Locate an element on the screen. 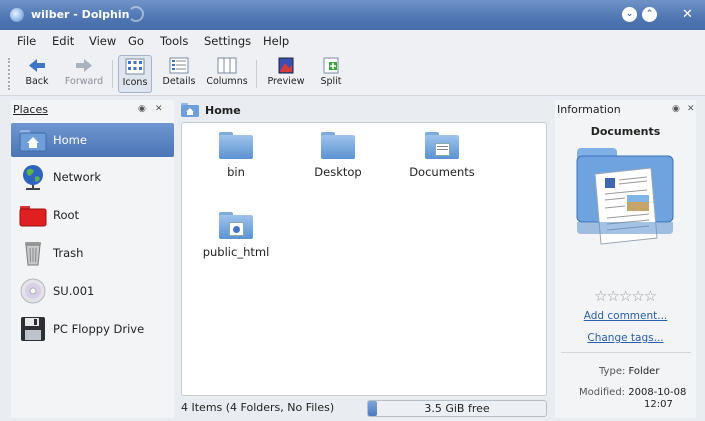  type-row: Type: Folder is located at coordinates (629, 371).